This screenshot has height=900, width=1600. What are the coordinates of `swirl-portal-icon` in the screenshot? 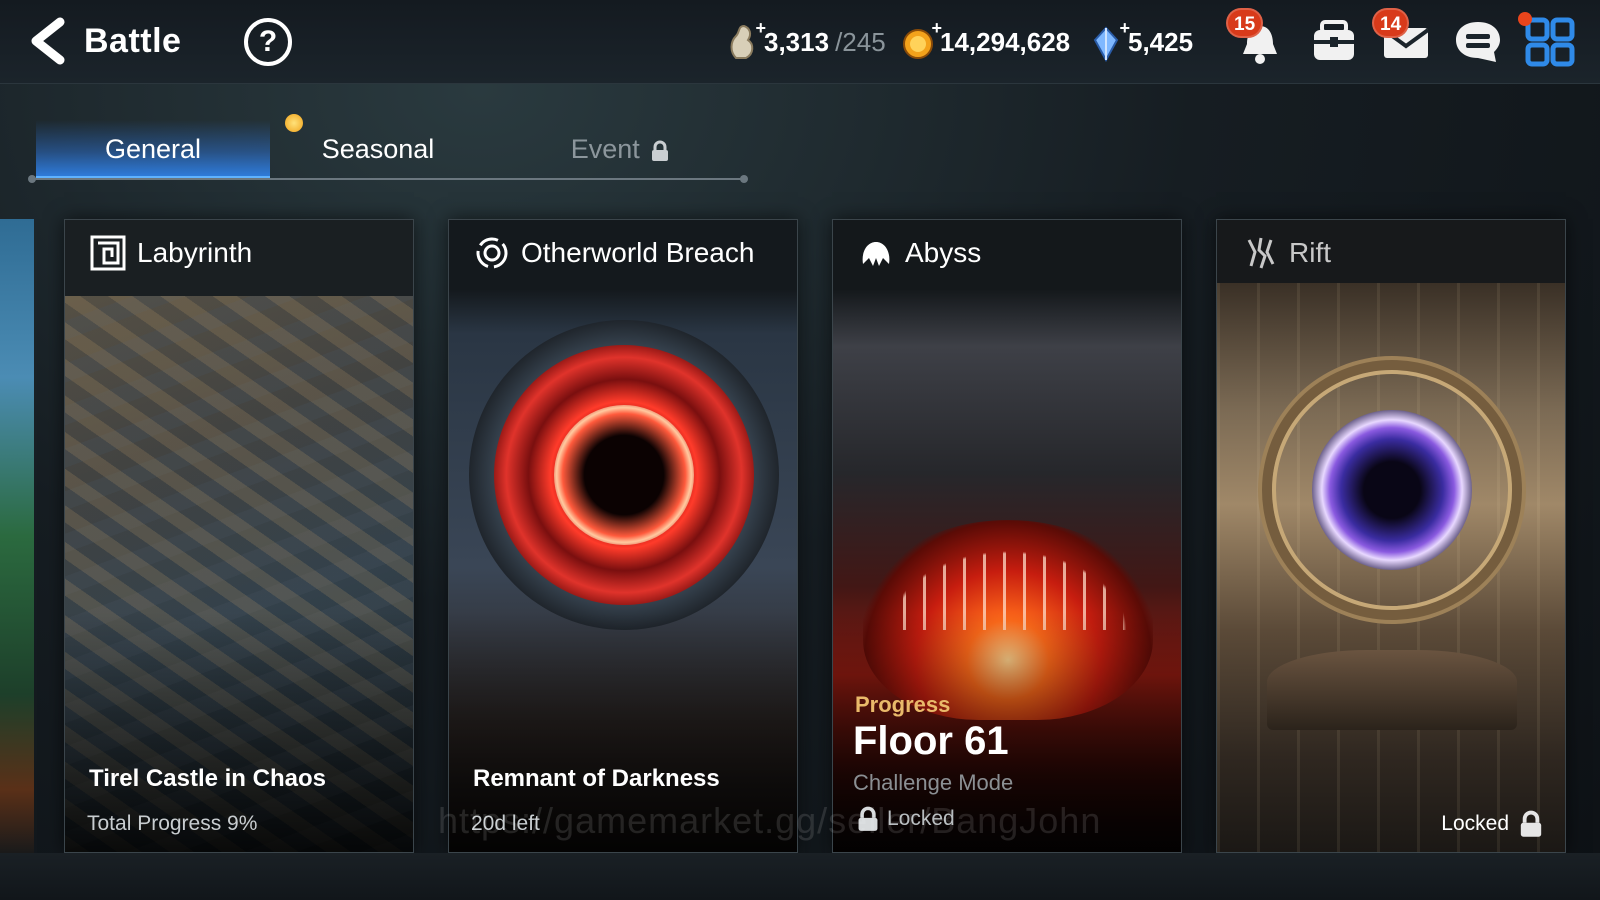 It's located at (492, 253).